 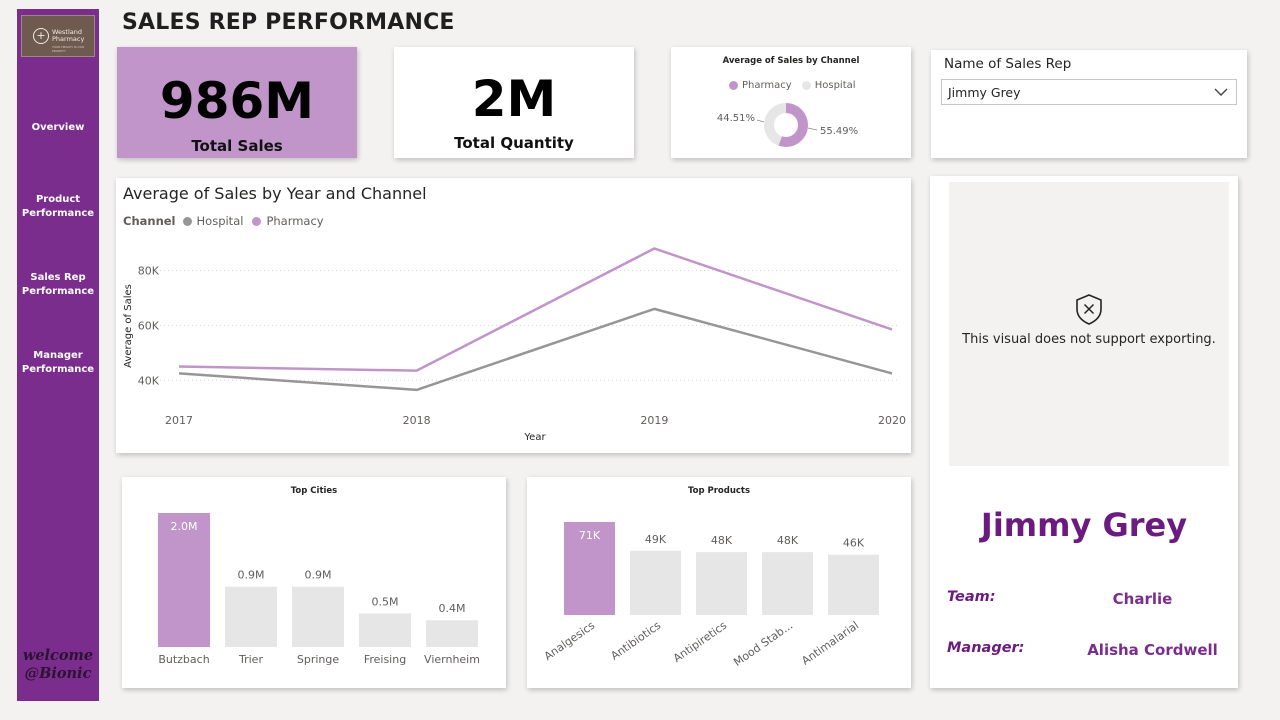 What do you see at coordinates (812, 129) in the screenshot?
I see `donut-leader-pharmacy` at bounding box center [812, 129].